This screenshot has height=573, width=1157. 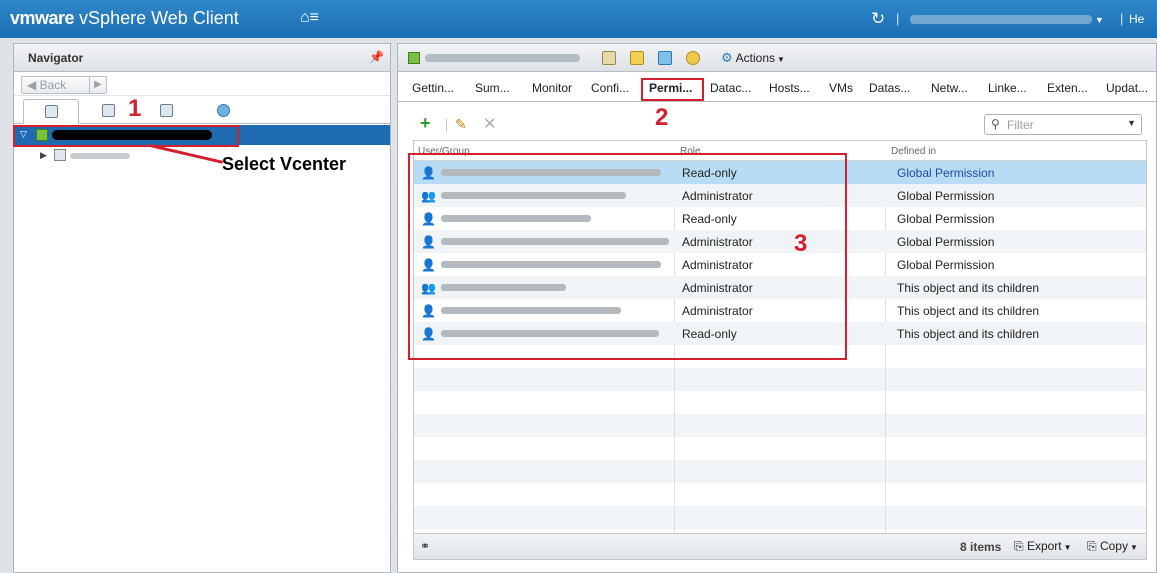 What do you see at coordinates (461, 124) in the screenshot?
I see `edit-permission-icon: ✎` at bounding box center [461, 124].